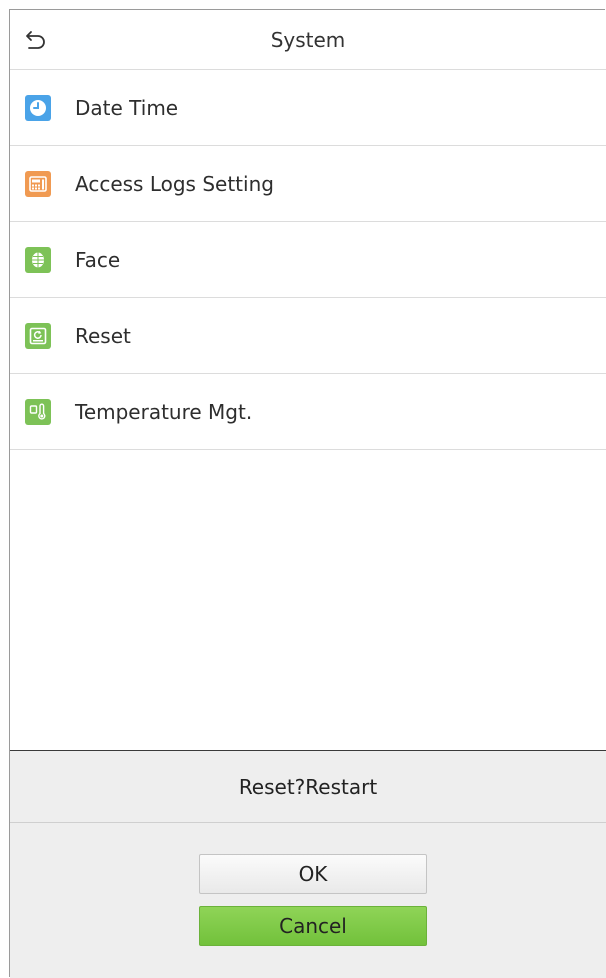 The width and height of the screenshot is (606, 978). I want to click on logs-icon, so click(38, 183).